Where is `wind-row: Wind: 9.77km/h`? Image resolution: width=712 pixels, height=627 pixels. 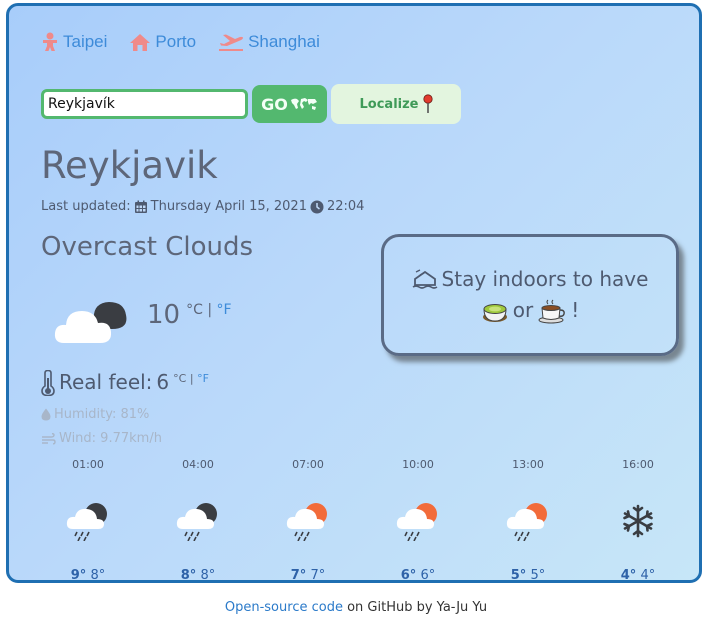
wind-row: Wind: 9.77km/h is located at coordinates (101, 438).